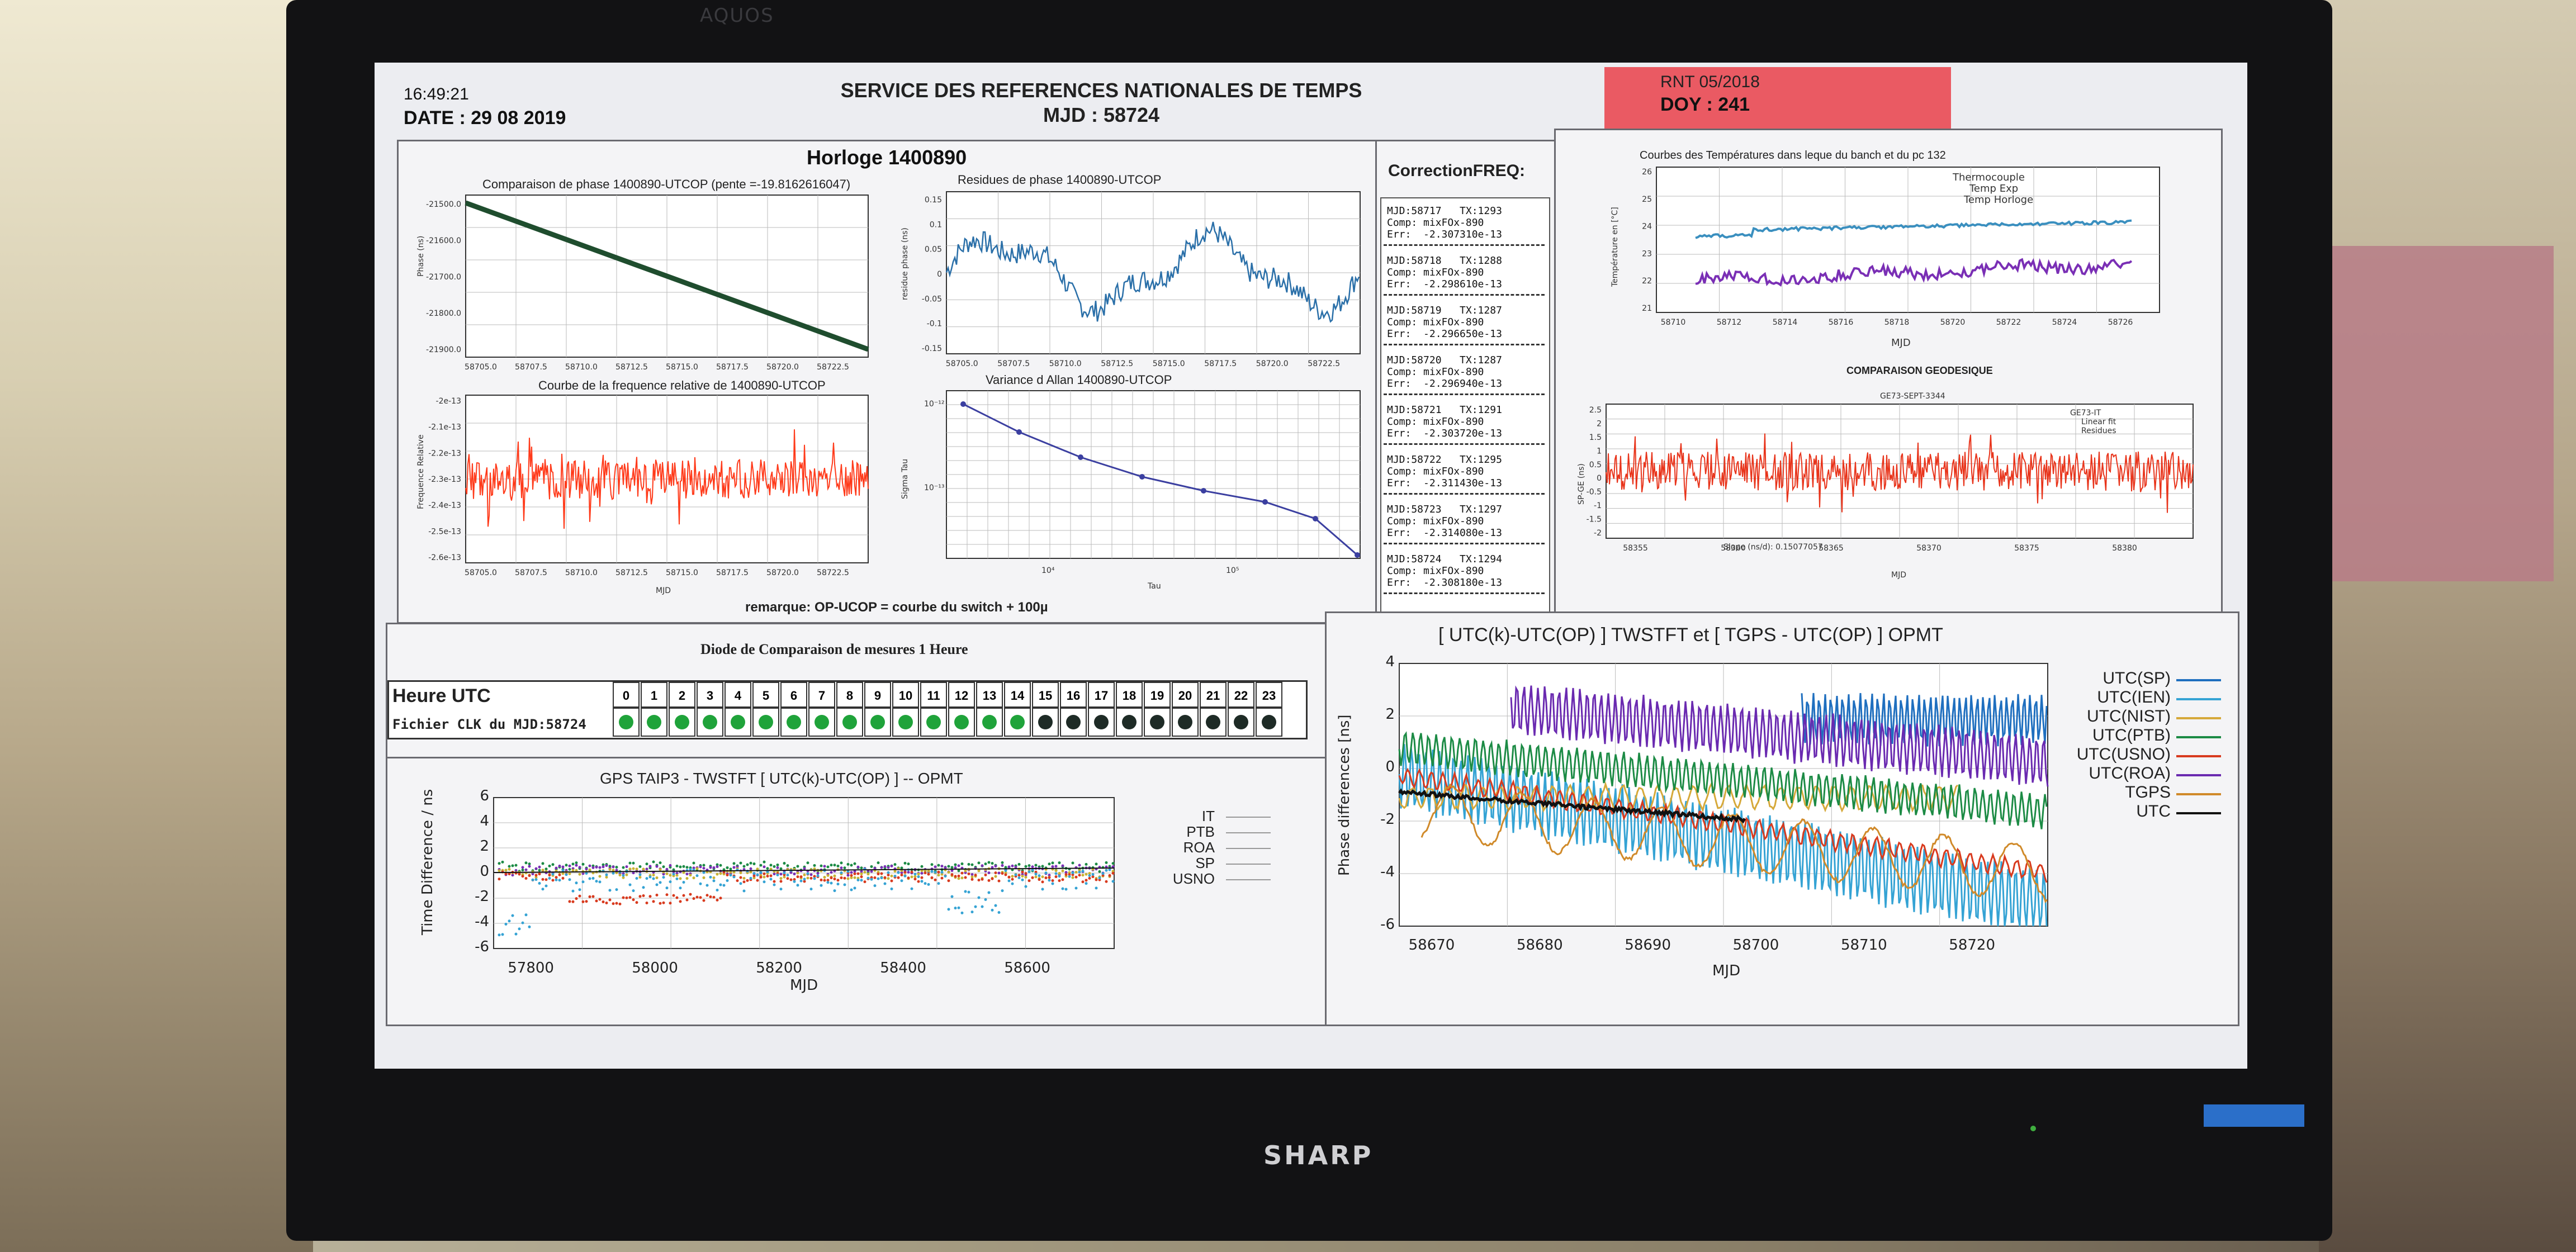 Image resolution: width=2576 pixels, height=1252 pixels. What do you see at coordinates (2124, 548) in the screenshot?
I see `x-tick-label: 58380` at bounding box center [2124, 548].